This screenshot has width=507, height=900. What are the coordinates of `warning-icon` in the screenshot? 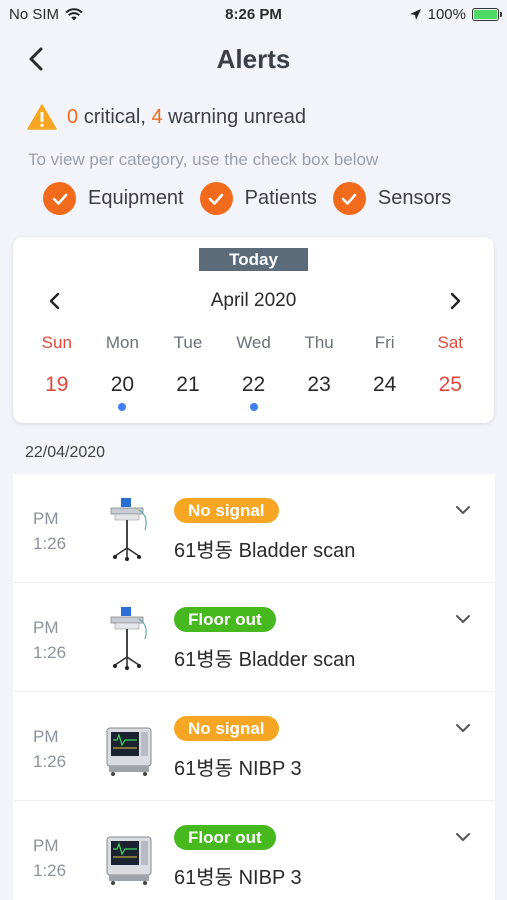 It's located at (42, 117).